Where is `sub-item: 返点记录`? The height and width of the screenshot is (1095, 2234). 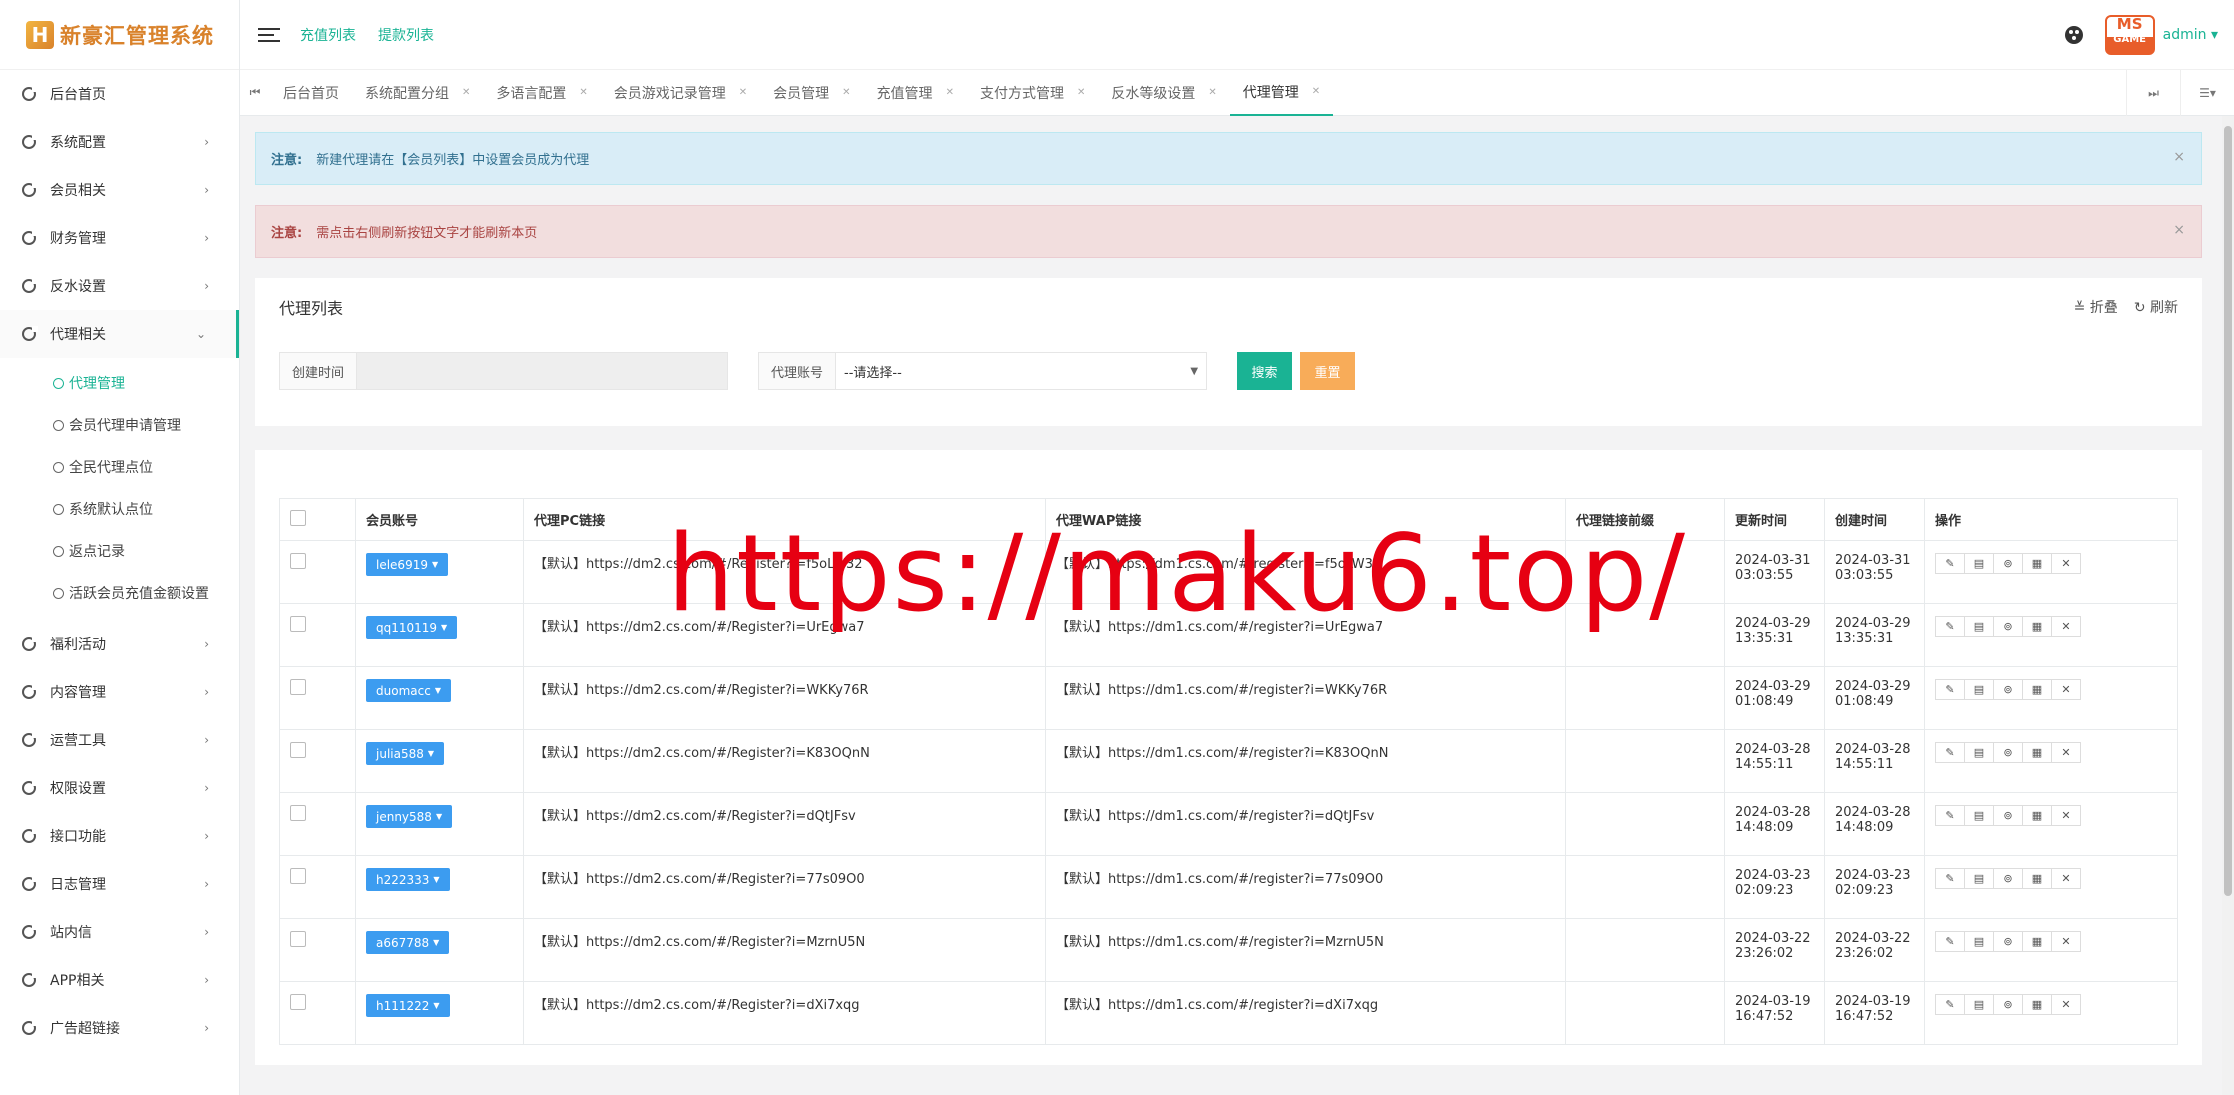 sub-item: 返点记录 is located at coordinates (119, 551).